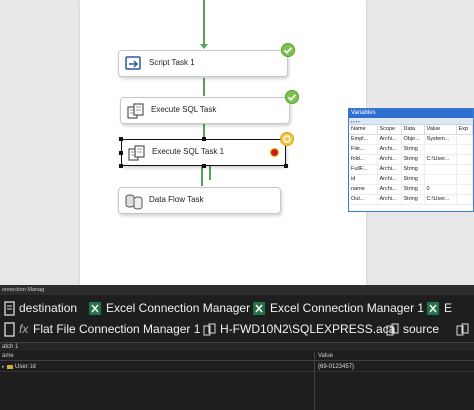  Describe the element at coordinates (411, 113) in the screenshot. I see `variables-title: Variables` at that location.